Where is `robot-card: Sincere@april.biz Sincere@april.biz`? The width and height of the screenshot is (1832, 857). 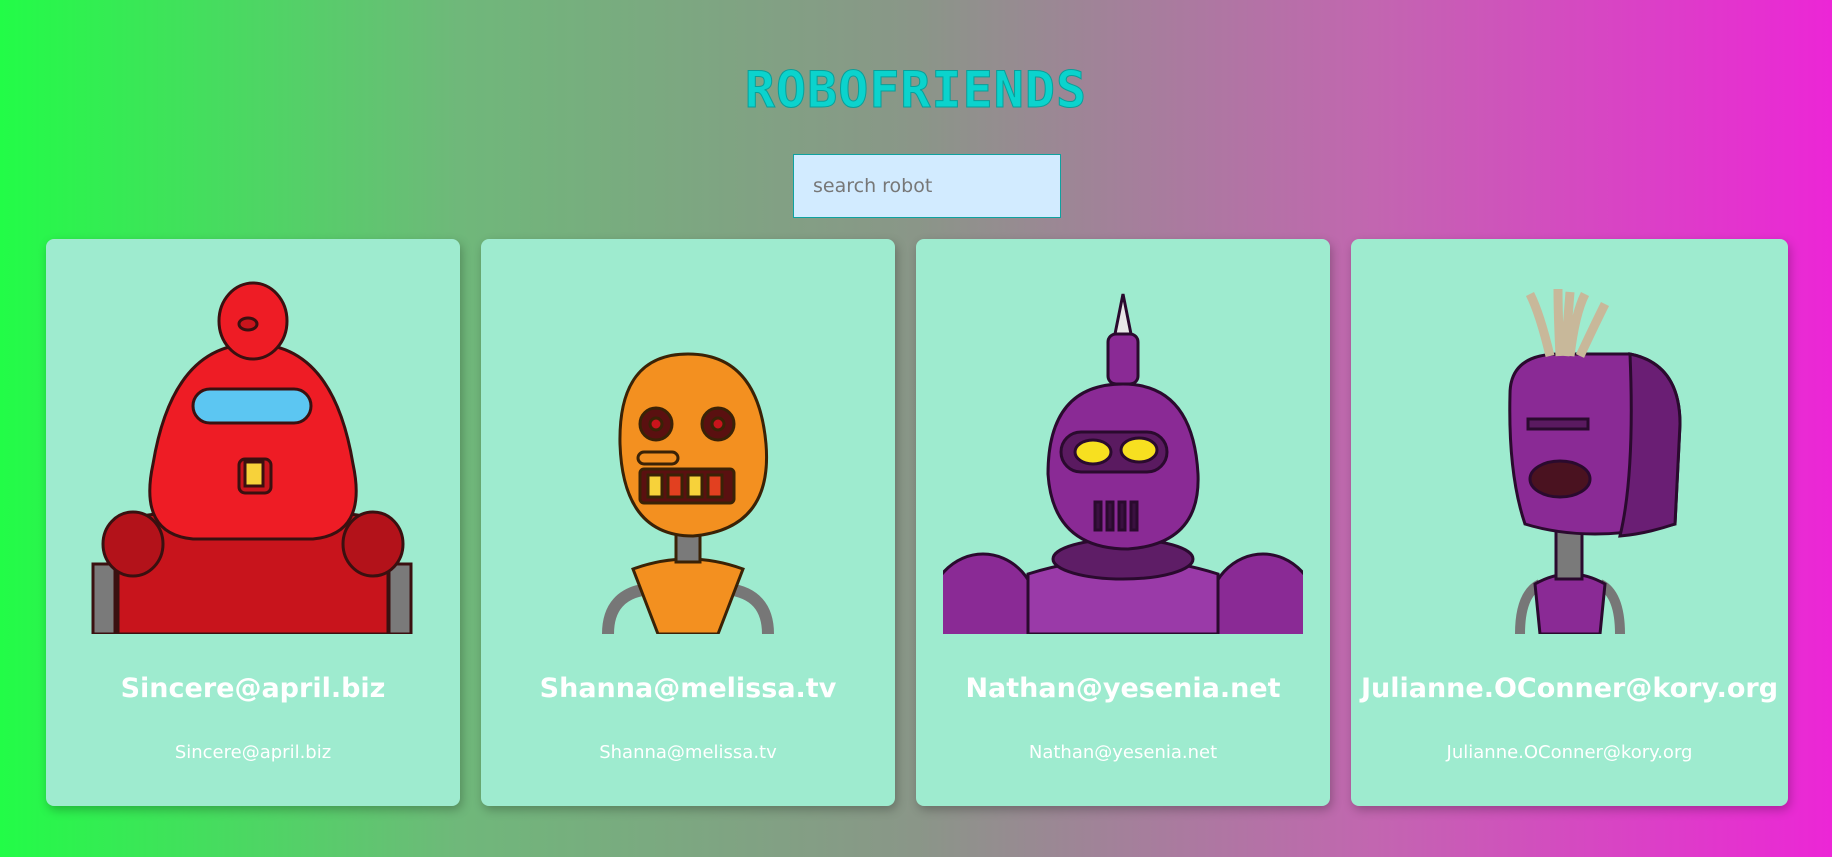
robot-card: Sincere@april.biz Sincere@april.biz is located at coordinates (253, 522).